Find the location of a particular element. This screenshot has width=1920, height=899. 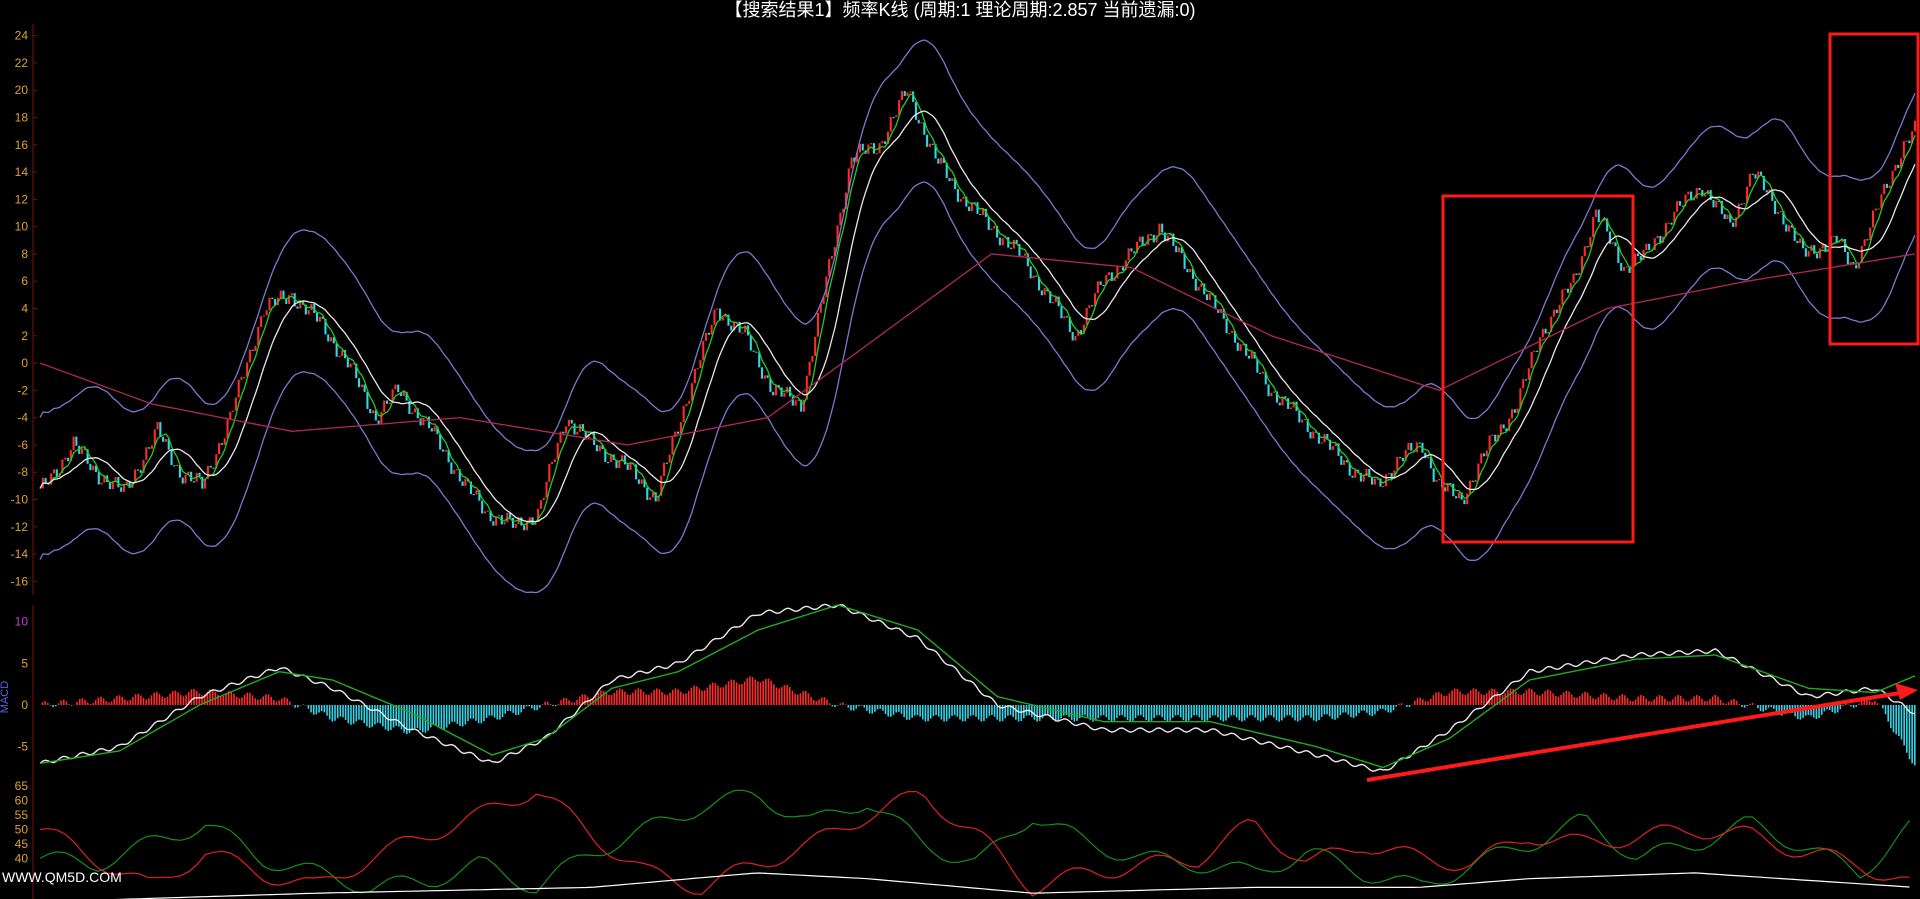

annotation-rect is located at coordinates (1874, 189).